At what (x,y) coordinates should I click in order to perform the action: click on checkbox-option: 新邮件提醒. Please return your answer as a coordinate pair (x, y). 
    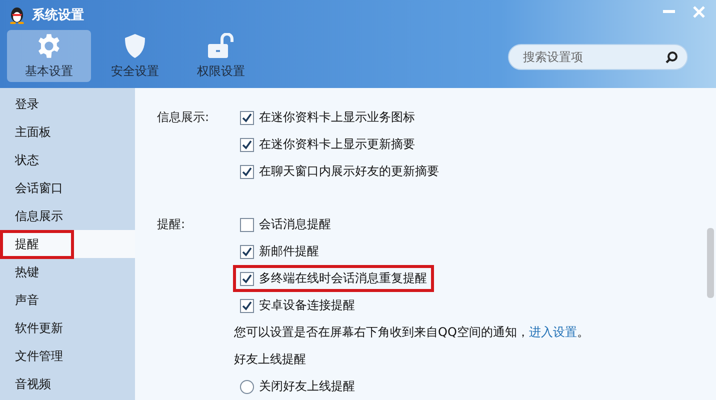
    Looking at the image, I should click on (279, 251).